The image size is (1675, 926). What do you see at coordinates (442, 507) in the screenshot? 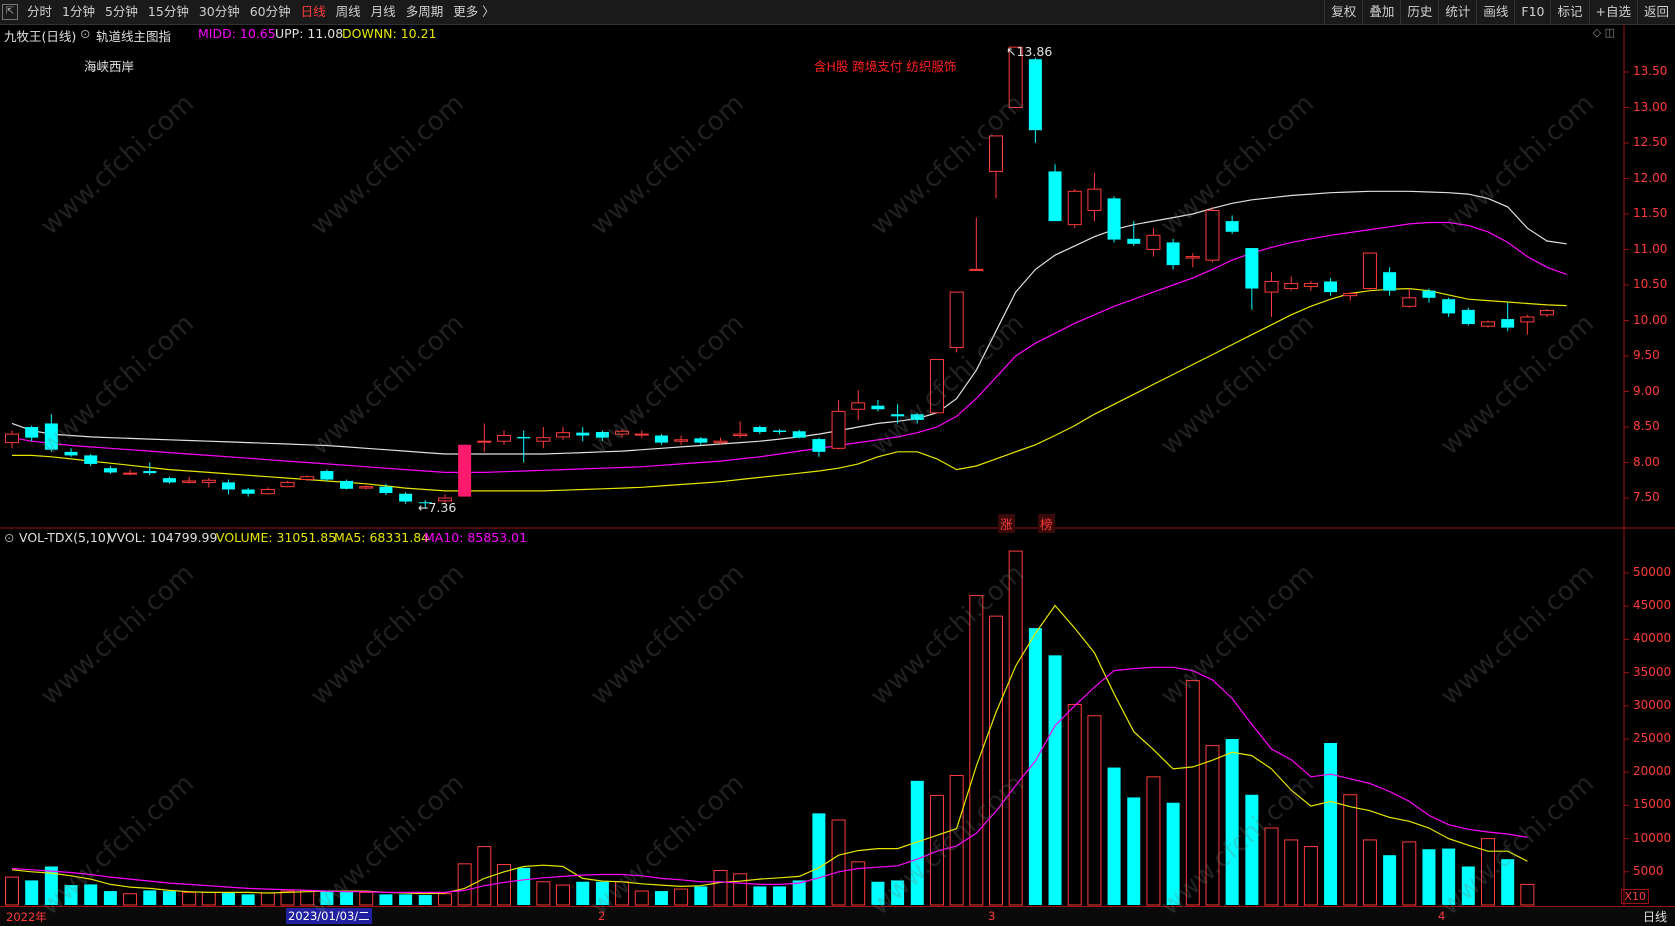
I see `low-marker-value: 7.36` at bounding box center [442, 507].